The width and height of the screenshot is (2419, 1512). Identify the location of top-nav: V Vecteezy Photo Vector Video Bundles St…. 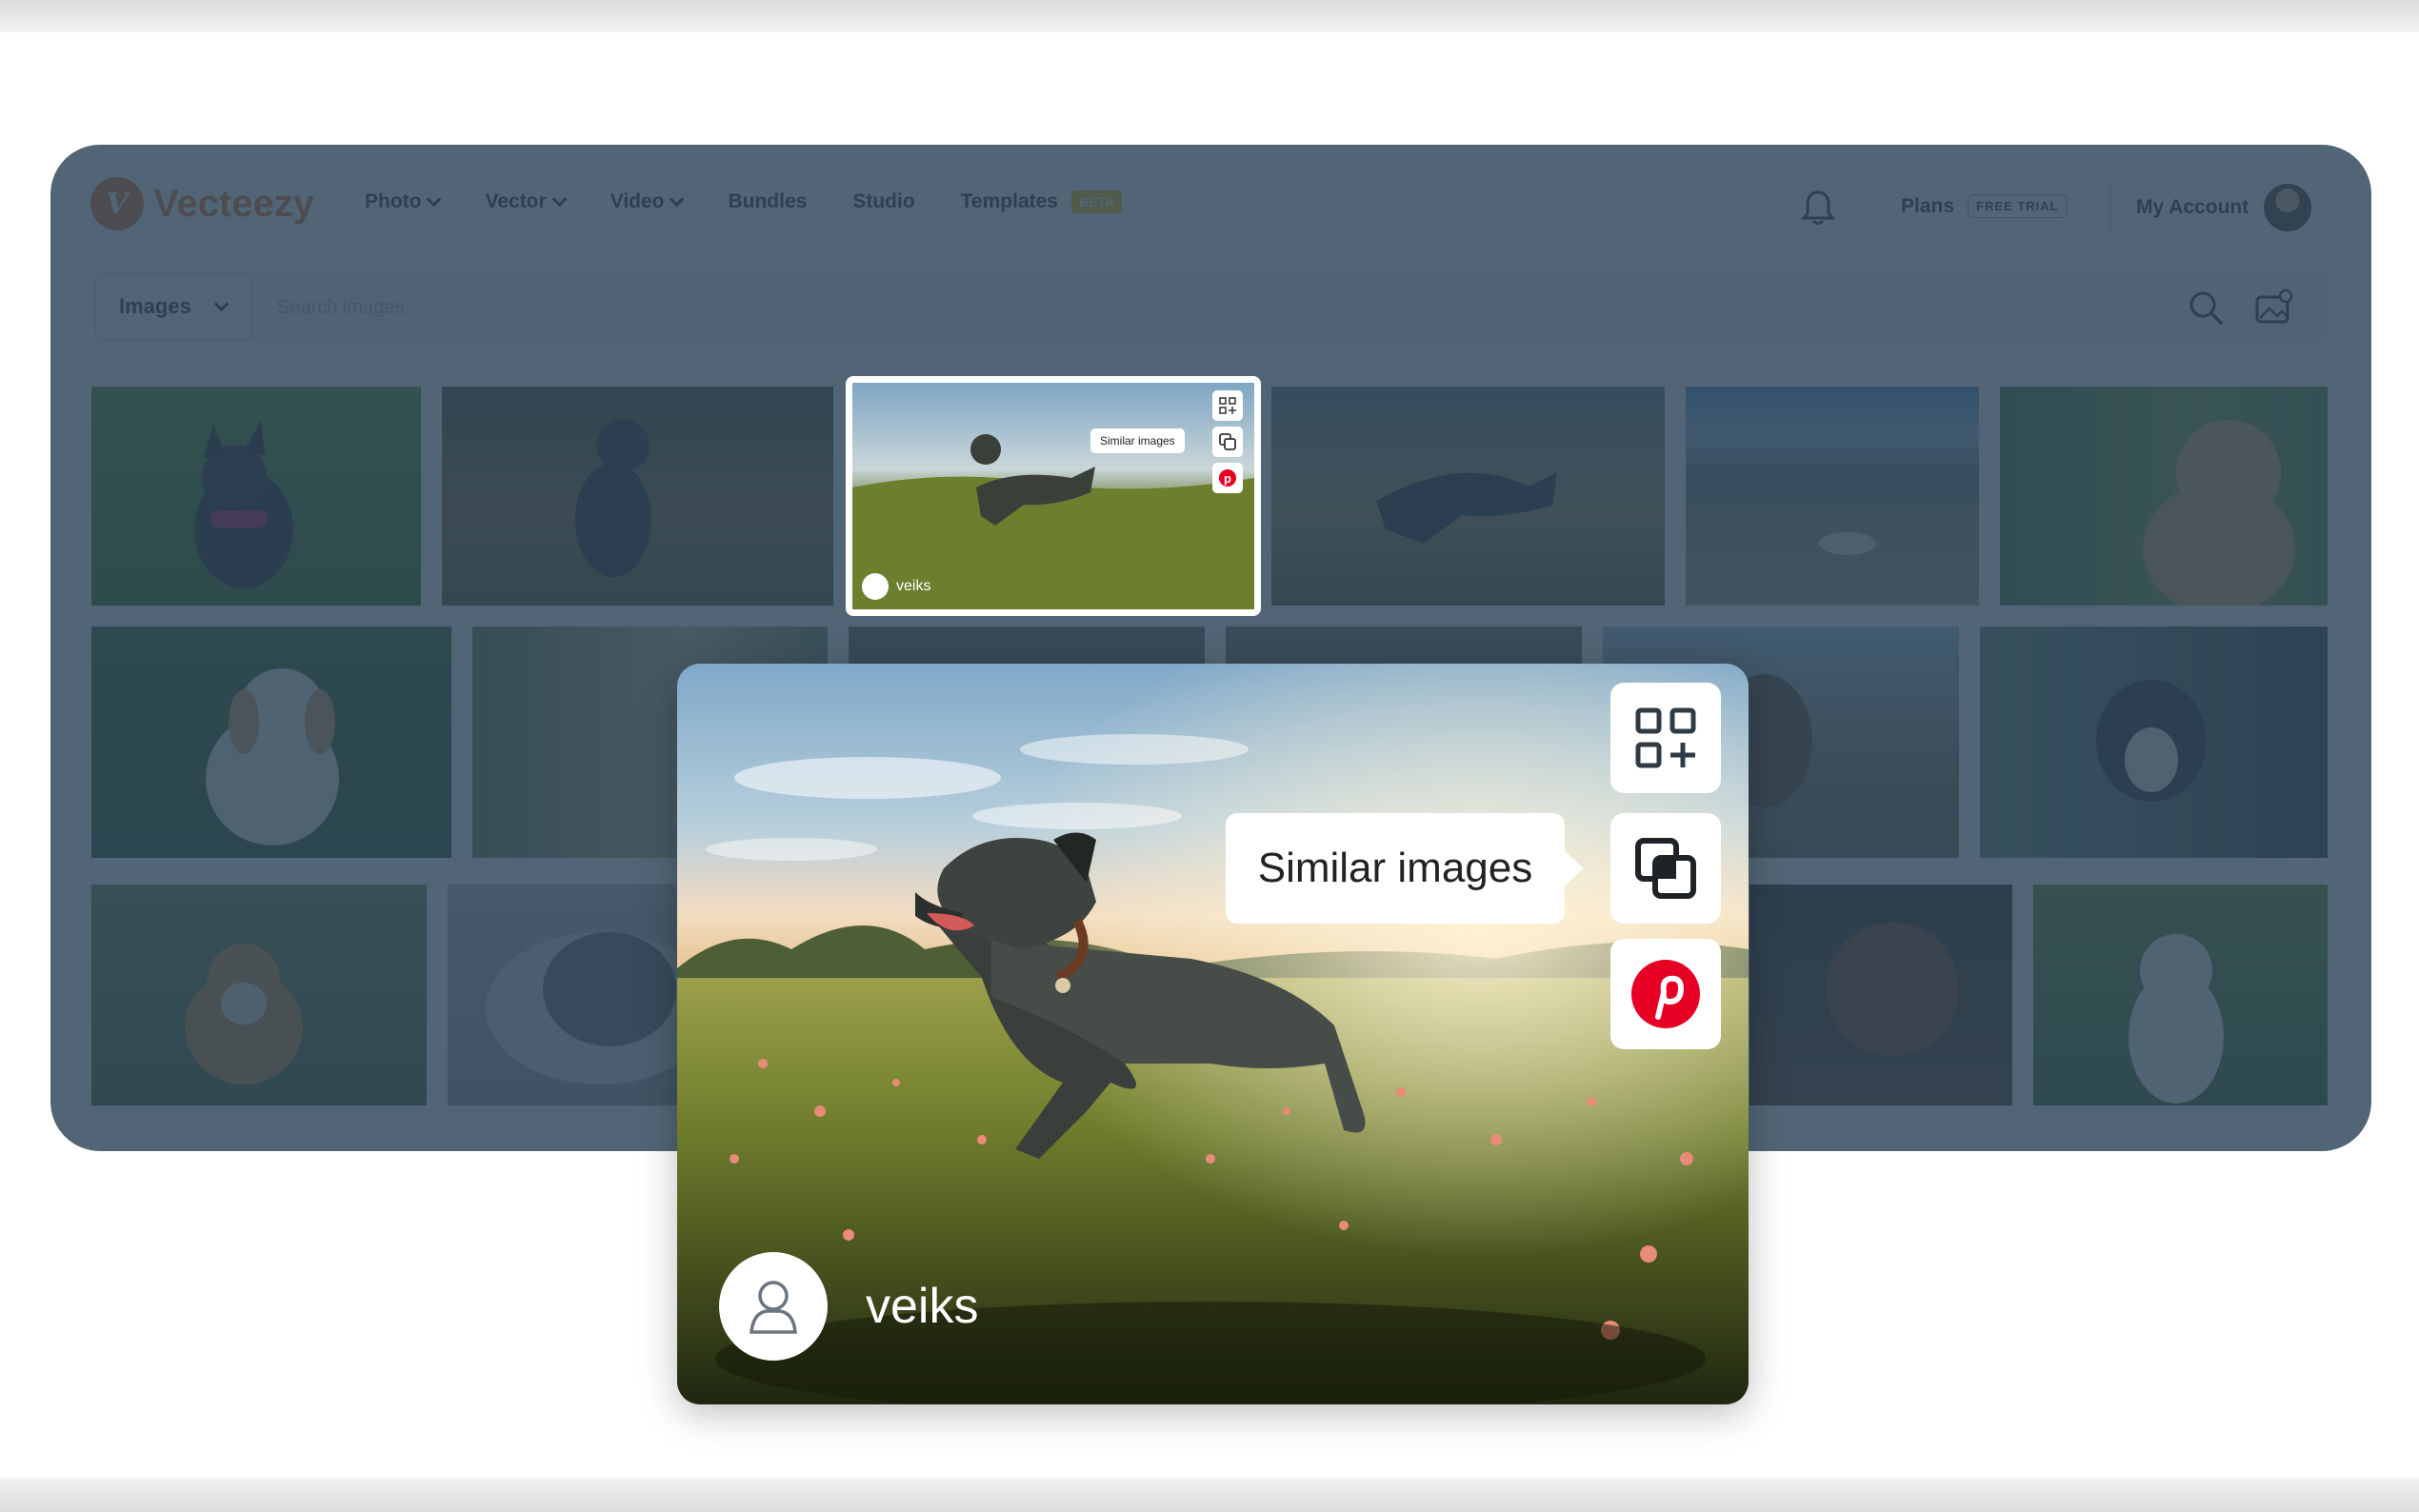
(1210, 207).